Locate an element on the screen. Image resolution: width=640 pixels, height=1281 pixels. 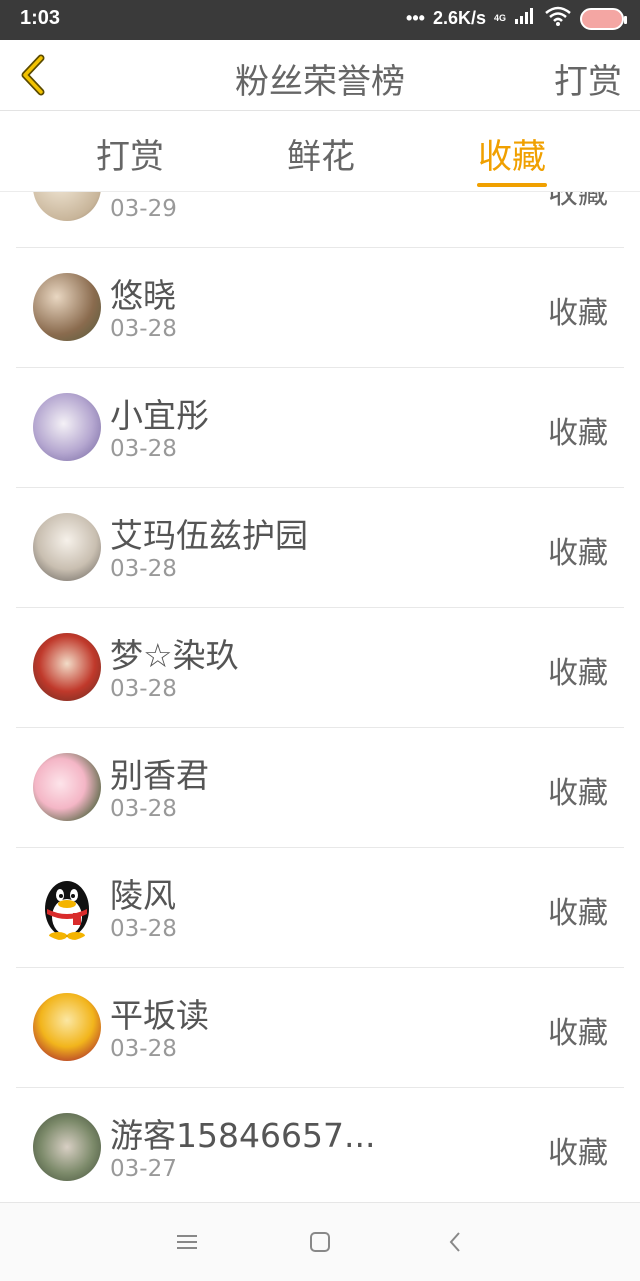
back-icon is located at coordinates (454, 1242).